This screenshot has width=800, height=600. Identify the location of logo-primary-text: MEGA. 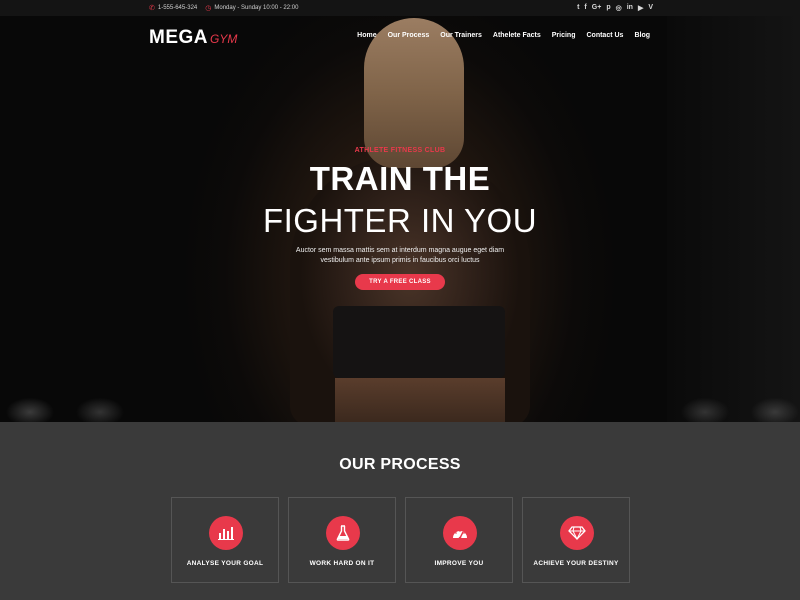
(178, 37).